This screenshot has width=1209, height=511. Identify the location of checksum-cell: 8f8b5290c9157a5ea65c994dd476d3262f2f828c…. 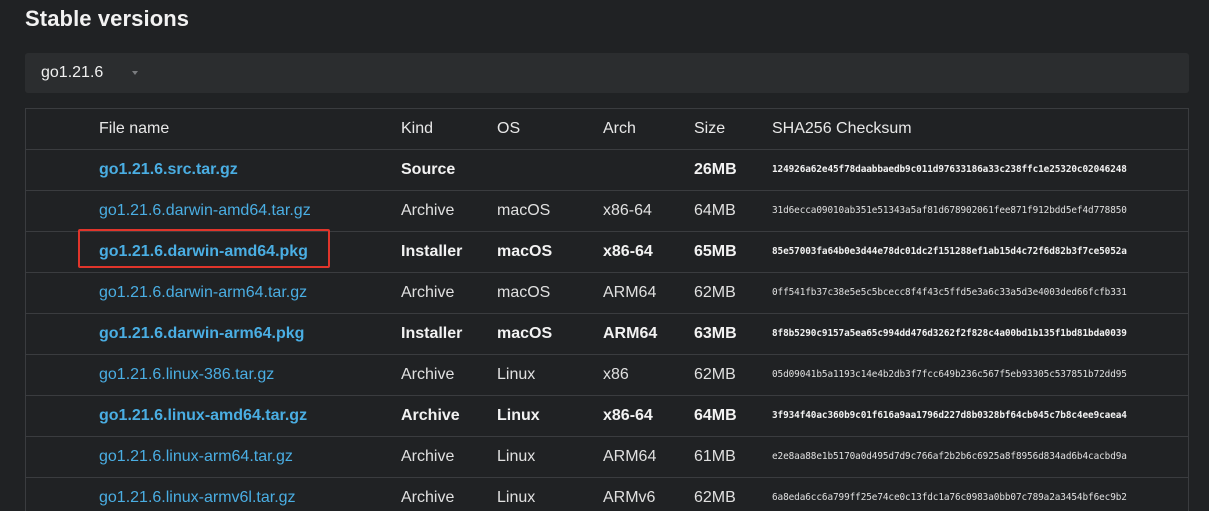
(949, 333).